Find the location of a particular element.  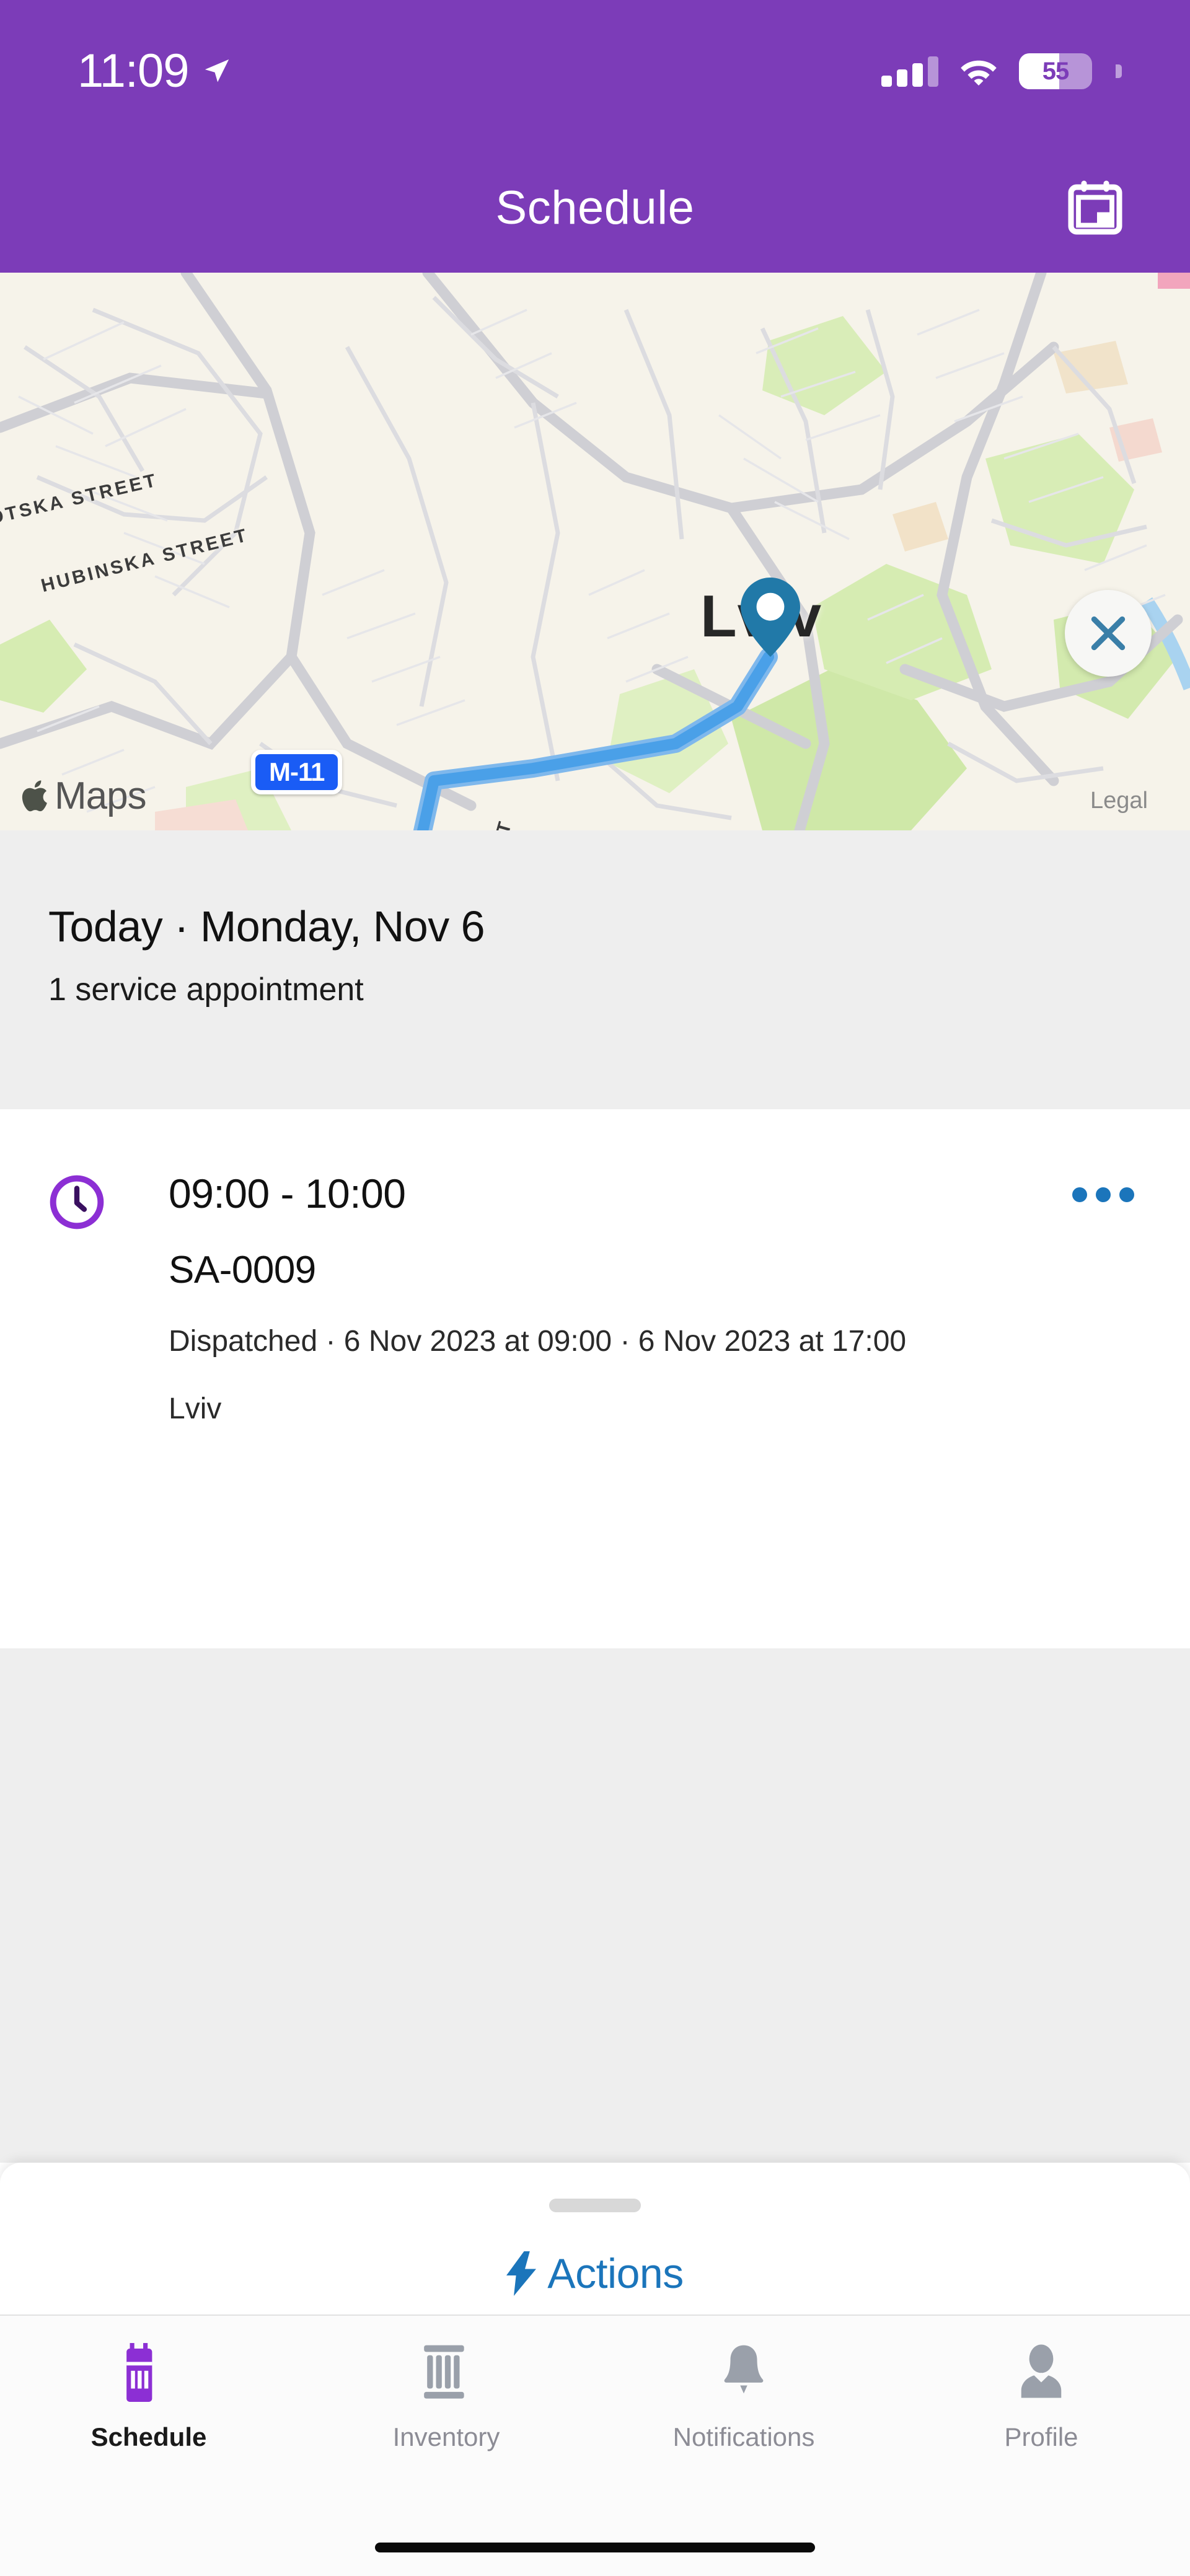

map-pin-icon is located at coordinates (770, 618).